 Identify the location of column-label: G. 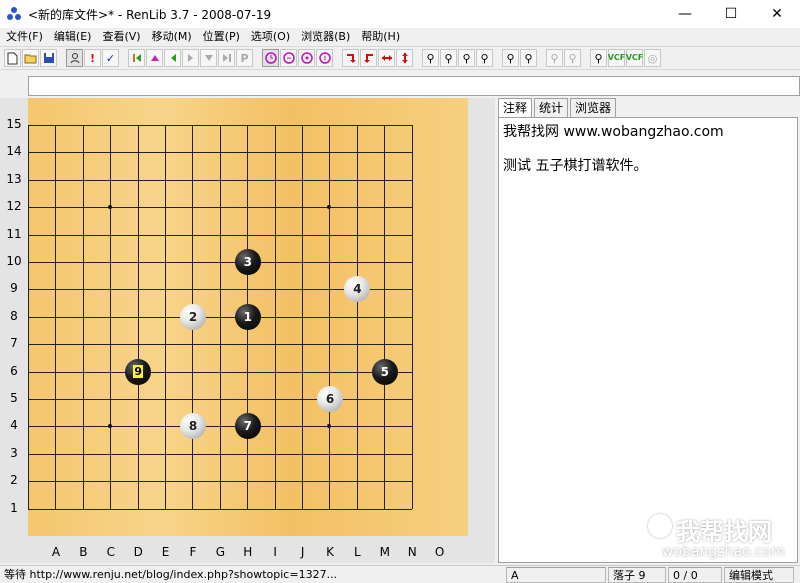
(220, 552).